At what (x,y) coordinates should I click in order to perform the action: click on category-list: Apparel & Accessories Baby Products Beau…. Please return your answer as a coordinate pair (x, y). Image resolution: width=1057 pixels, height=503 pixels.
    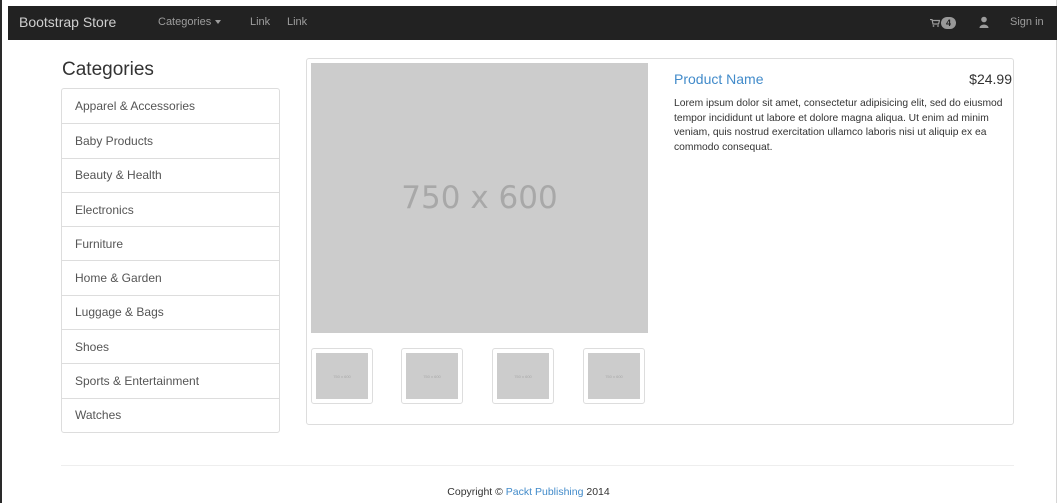
    Looking at the image, I should click on (170, 260).